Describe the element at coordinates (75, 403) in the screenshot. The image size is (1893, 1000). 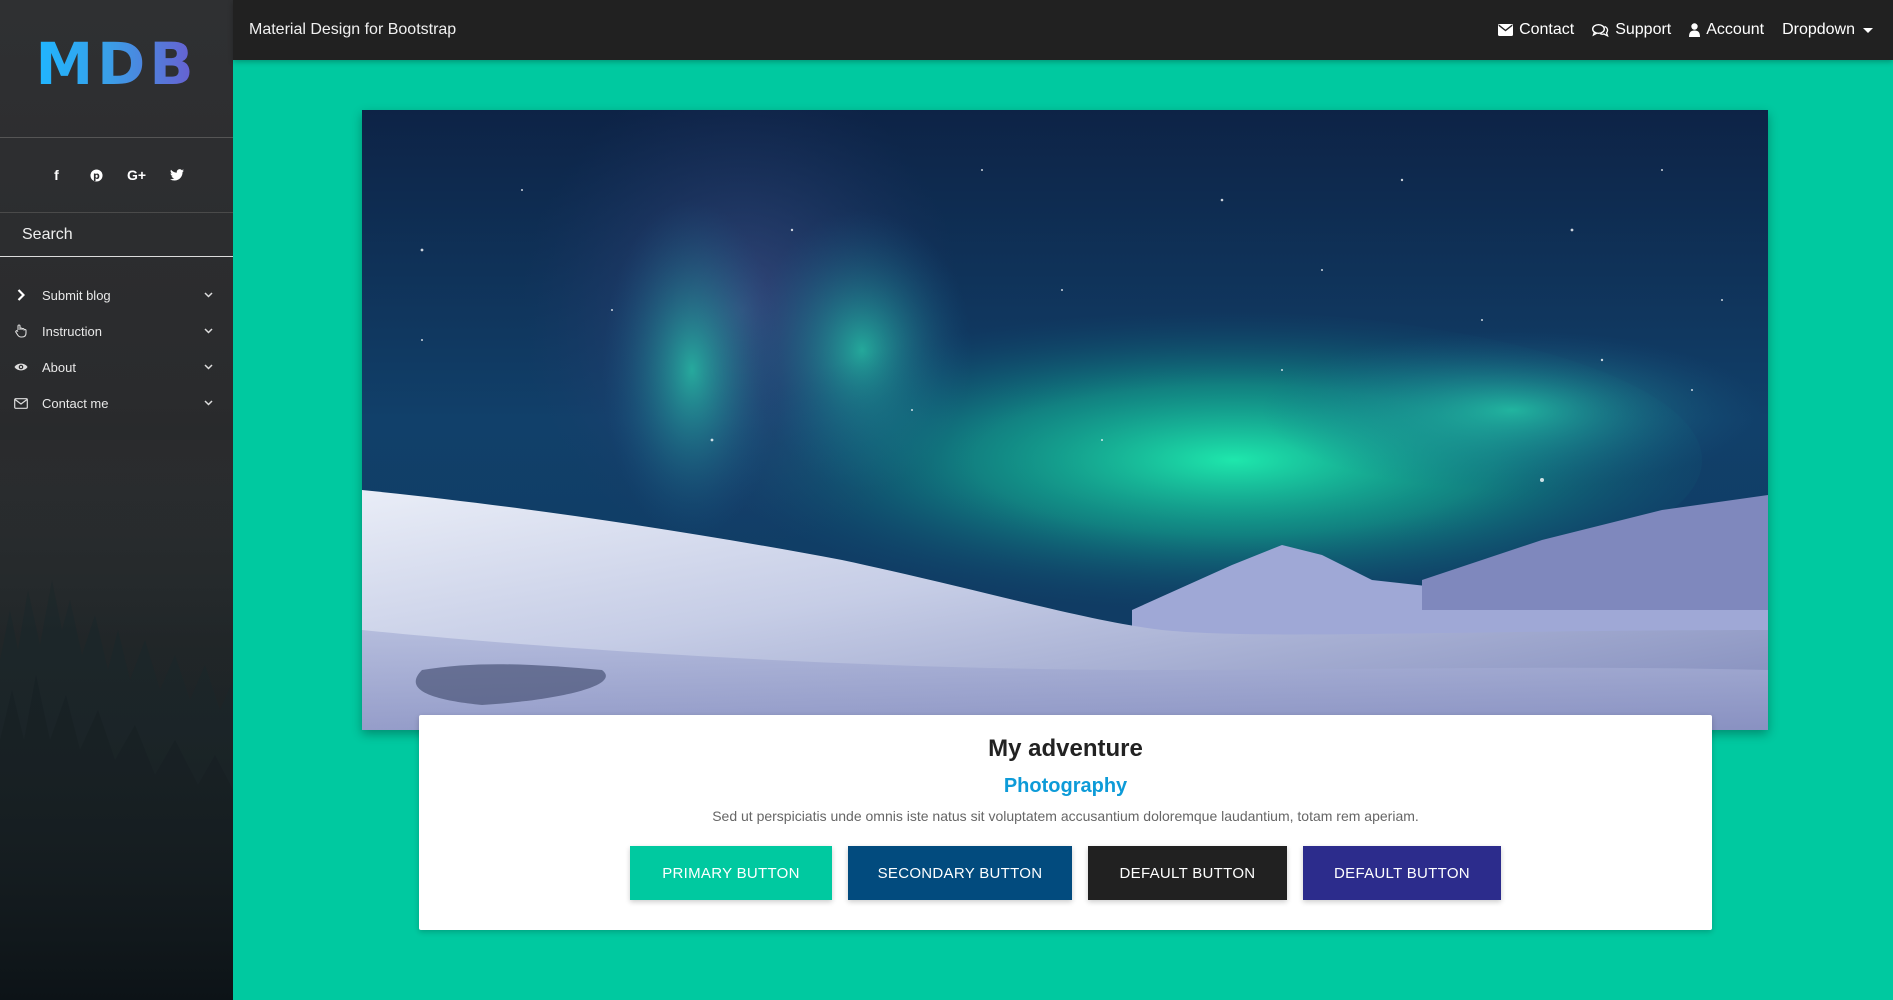
I see `sidebar-item-label: Contact me` at that location.